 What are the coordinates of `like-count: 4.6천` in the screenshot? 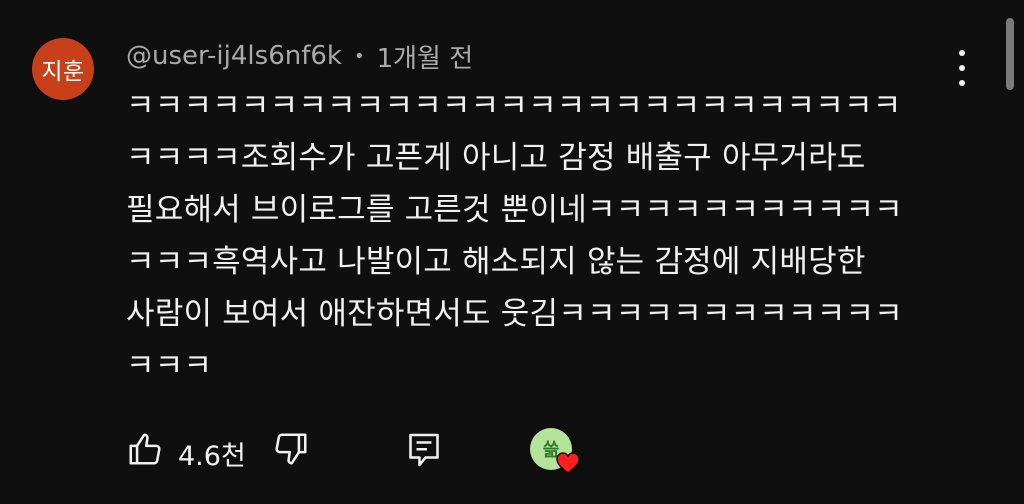 It's located at (212, 456).